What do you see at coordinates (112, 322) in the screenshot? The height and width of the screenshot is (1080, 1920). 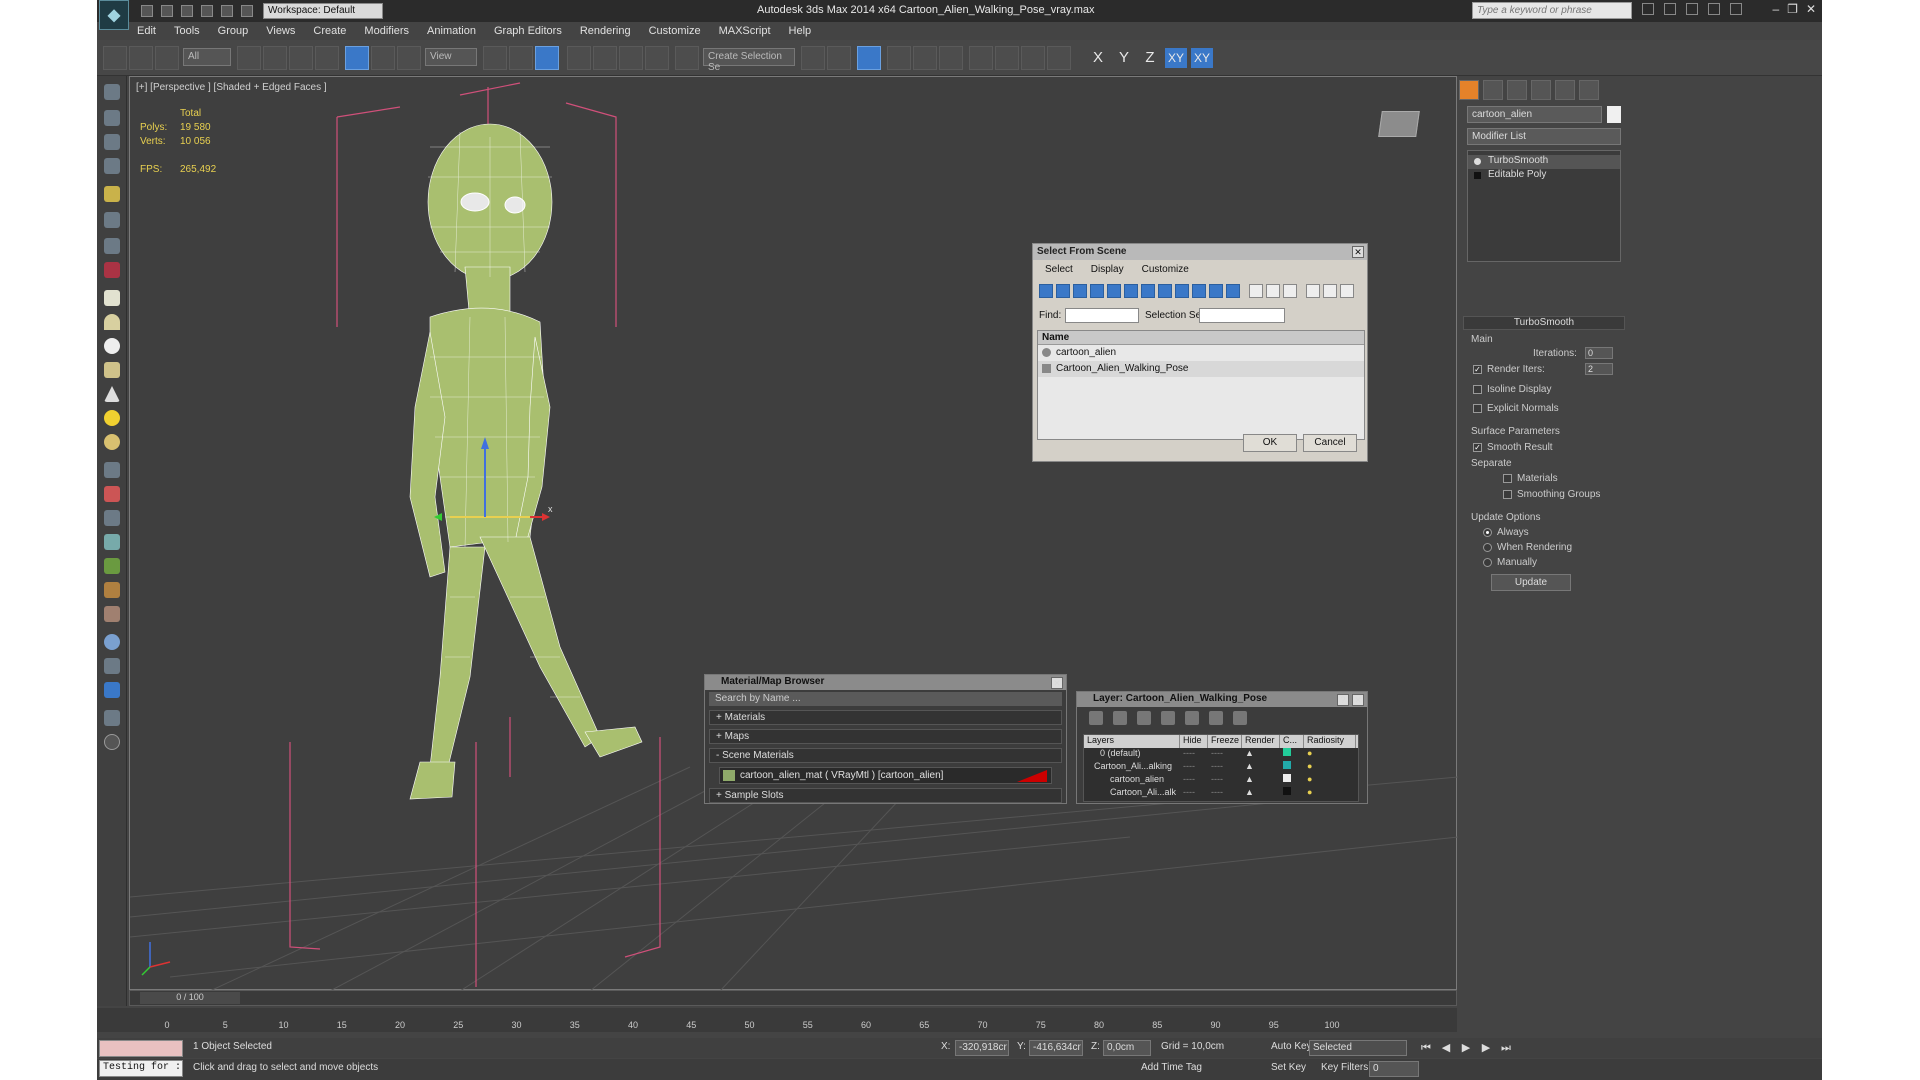 I see `hemisphere-icon` at bounding box center [112, 322].